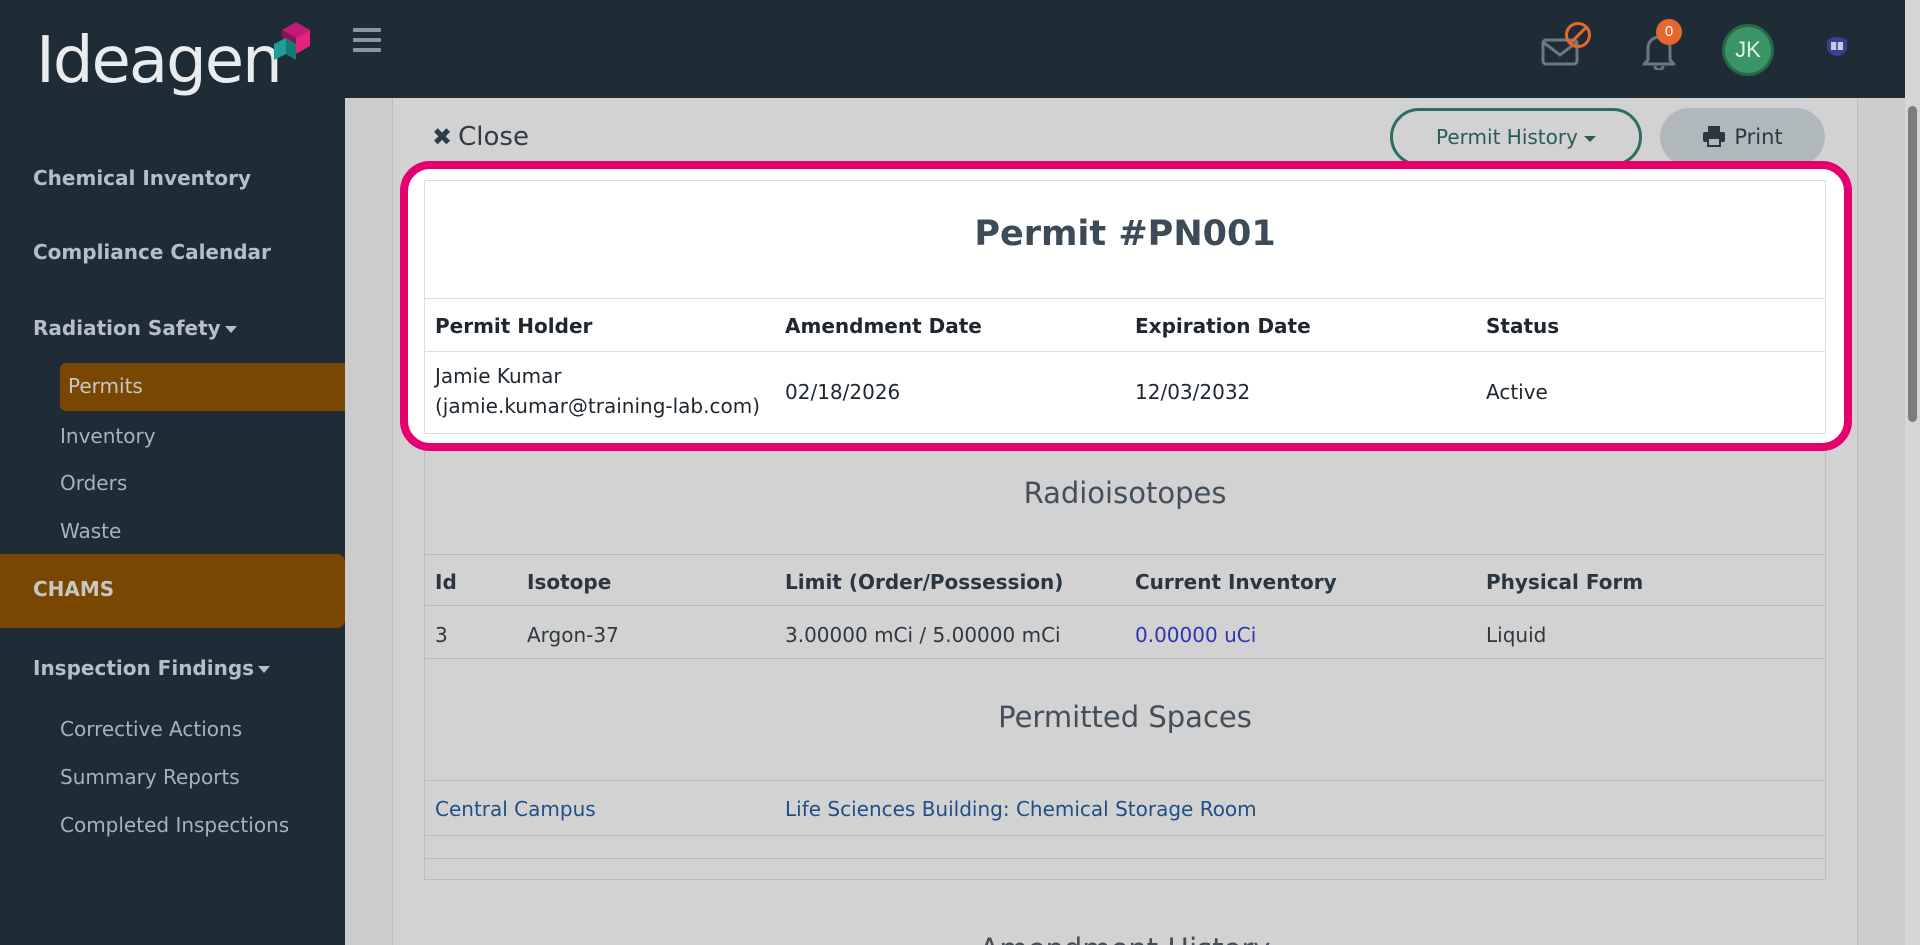 Image resolution: width=1920 pixels, height=945 pixels. What do you see at coordinates (151, 729) in the screenshot?
I see `sidebar-item-corrective-actions: Corrective Actions` at bounding box center [151, 729].